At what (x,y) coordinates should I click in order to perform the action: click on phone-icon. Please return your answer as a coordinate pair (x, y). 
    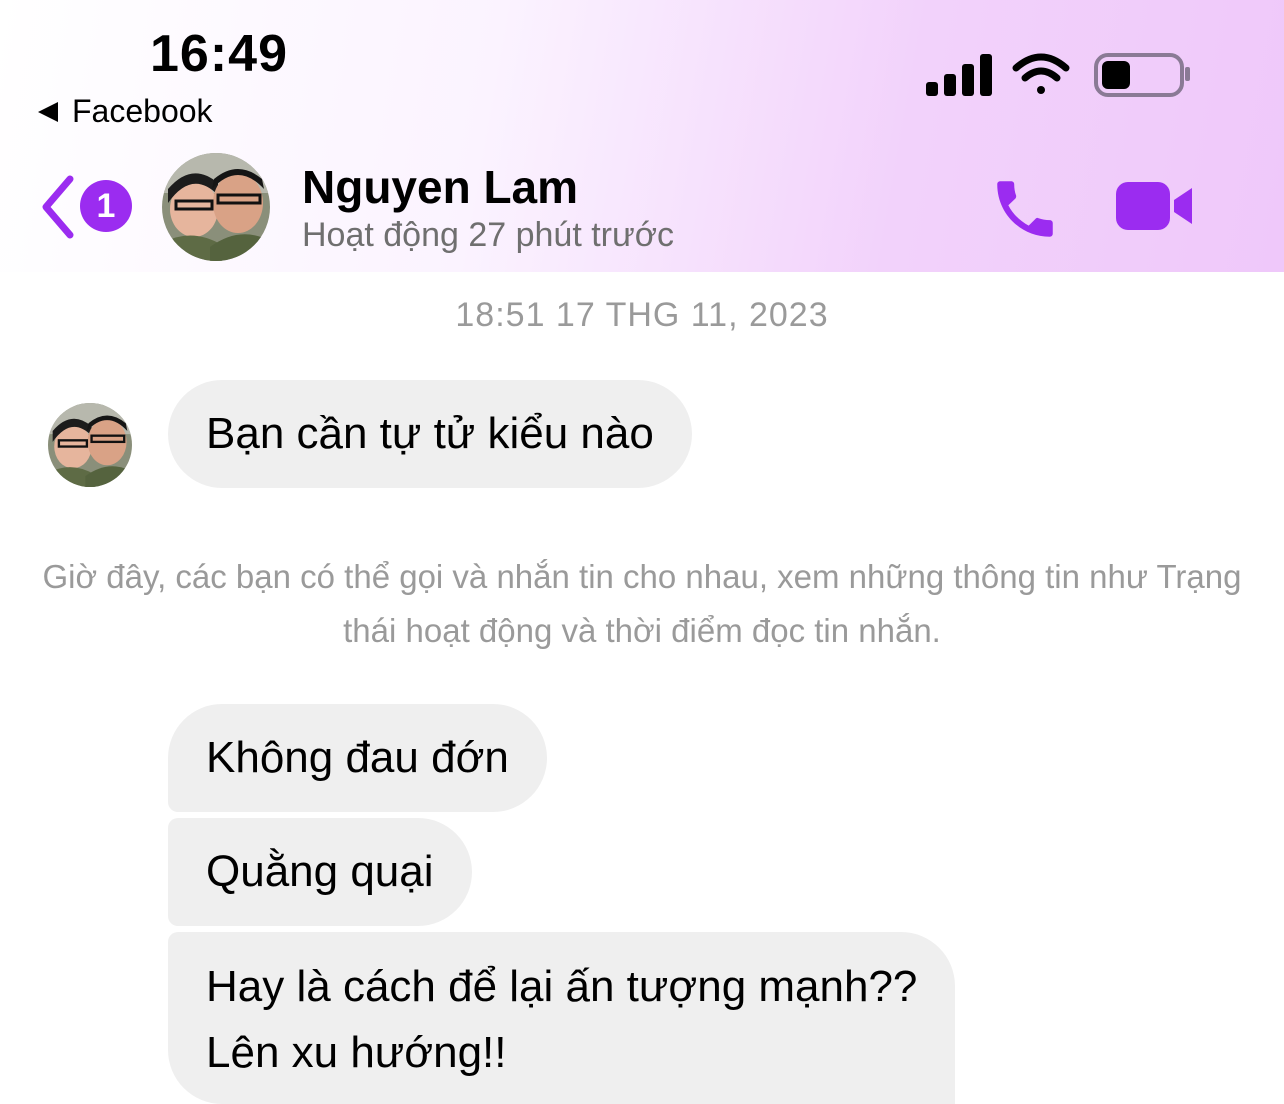
    Looking at the image, I should click on (1025, 209).